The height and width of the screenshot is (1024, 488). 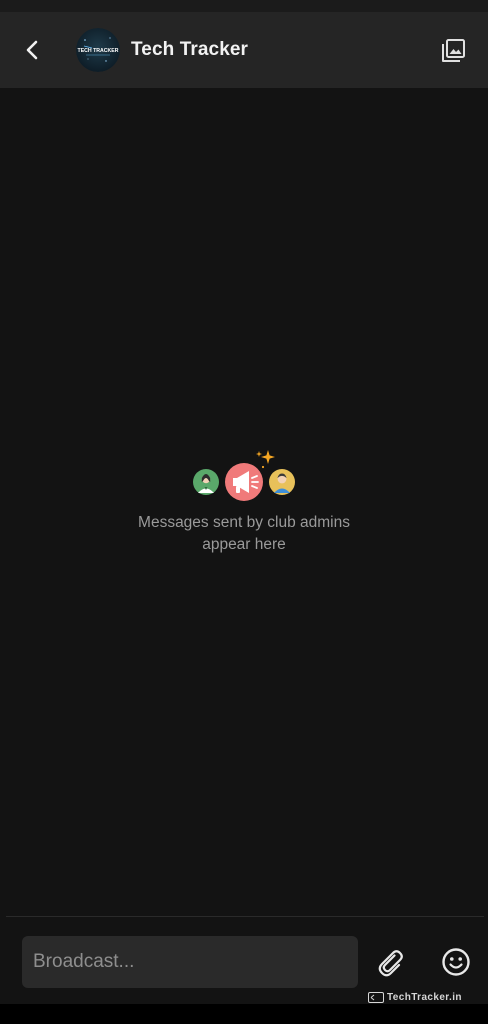 What do you see at coordinates (424, 997) in the screenshot?
I see `watermark-text: TechTracker.in` at bounding box center [424, 997].